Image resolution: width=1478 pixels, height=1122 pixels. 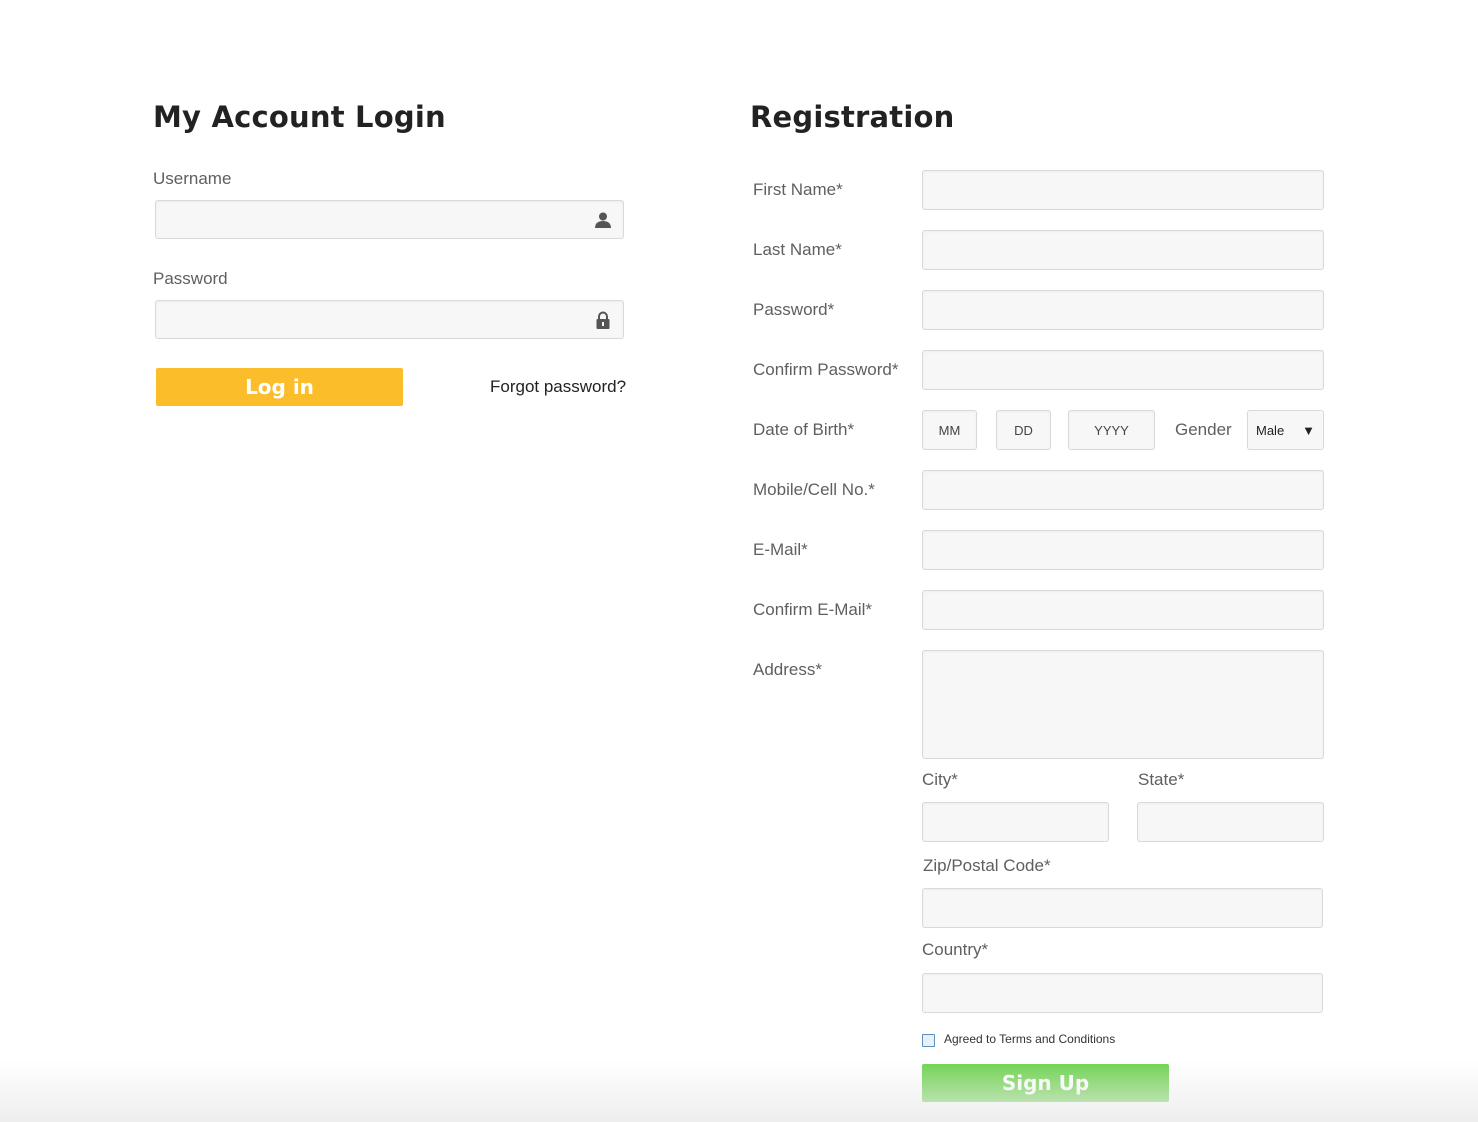 I want to click on dob-day-input, so click(x=1023, y=430).